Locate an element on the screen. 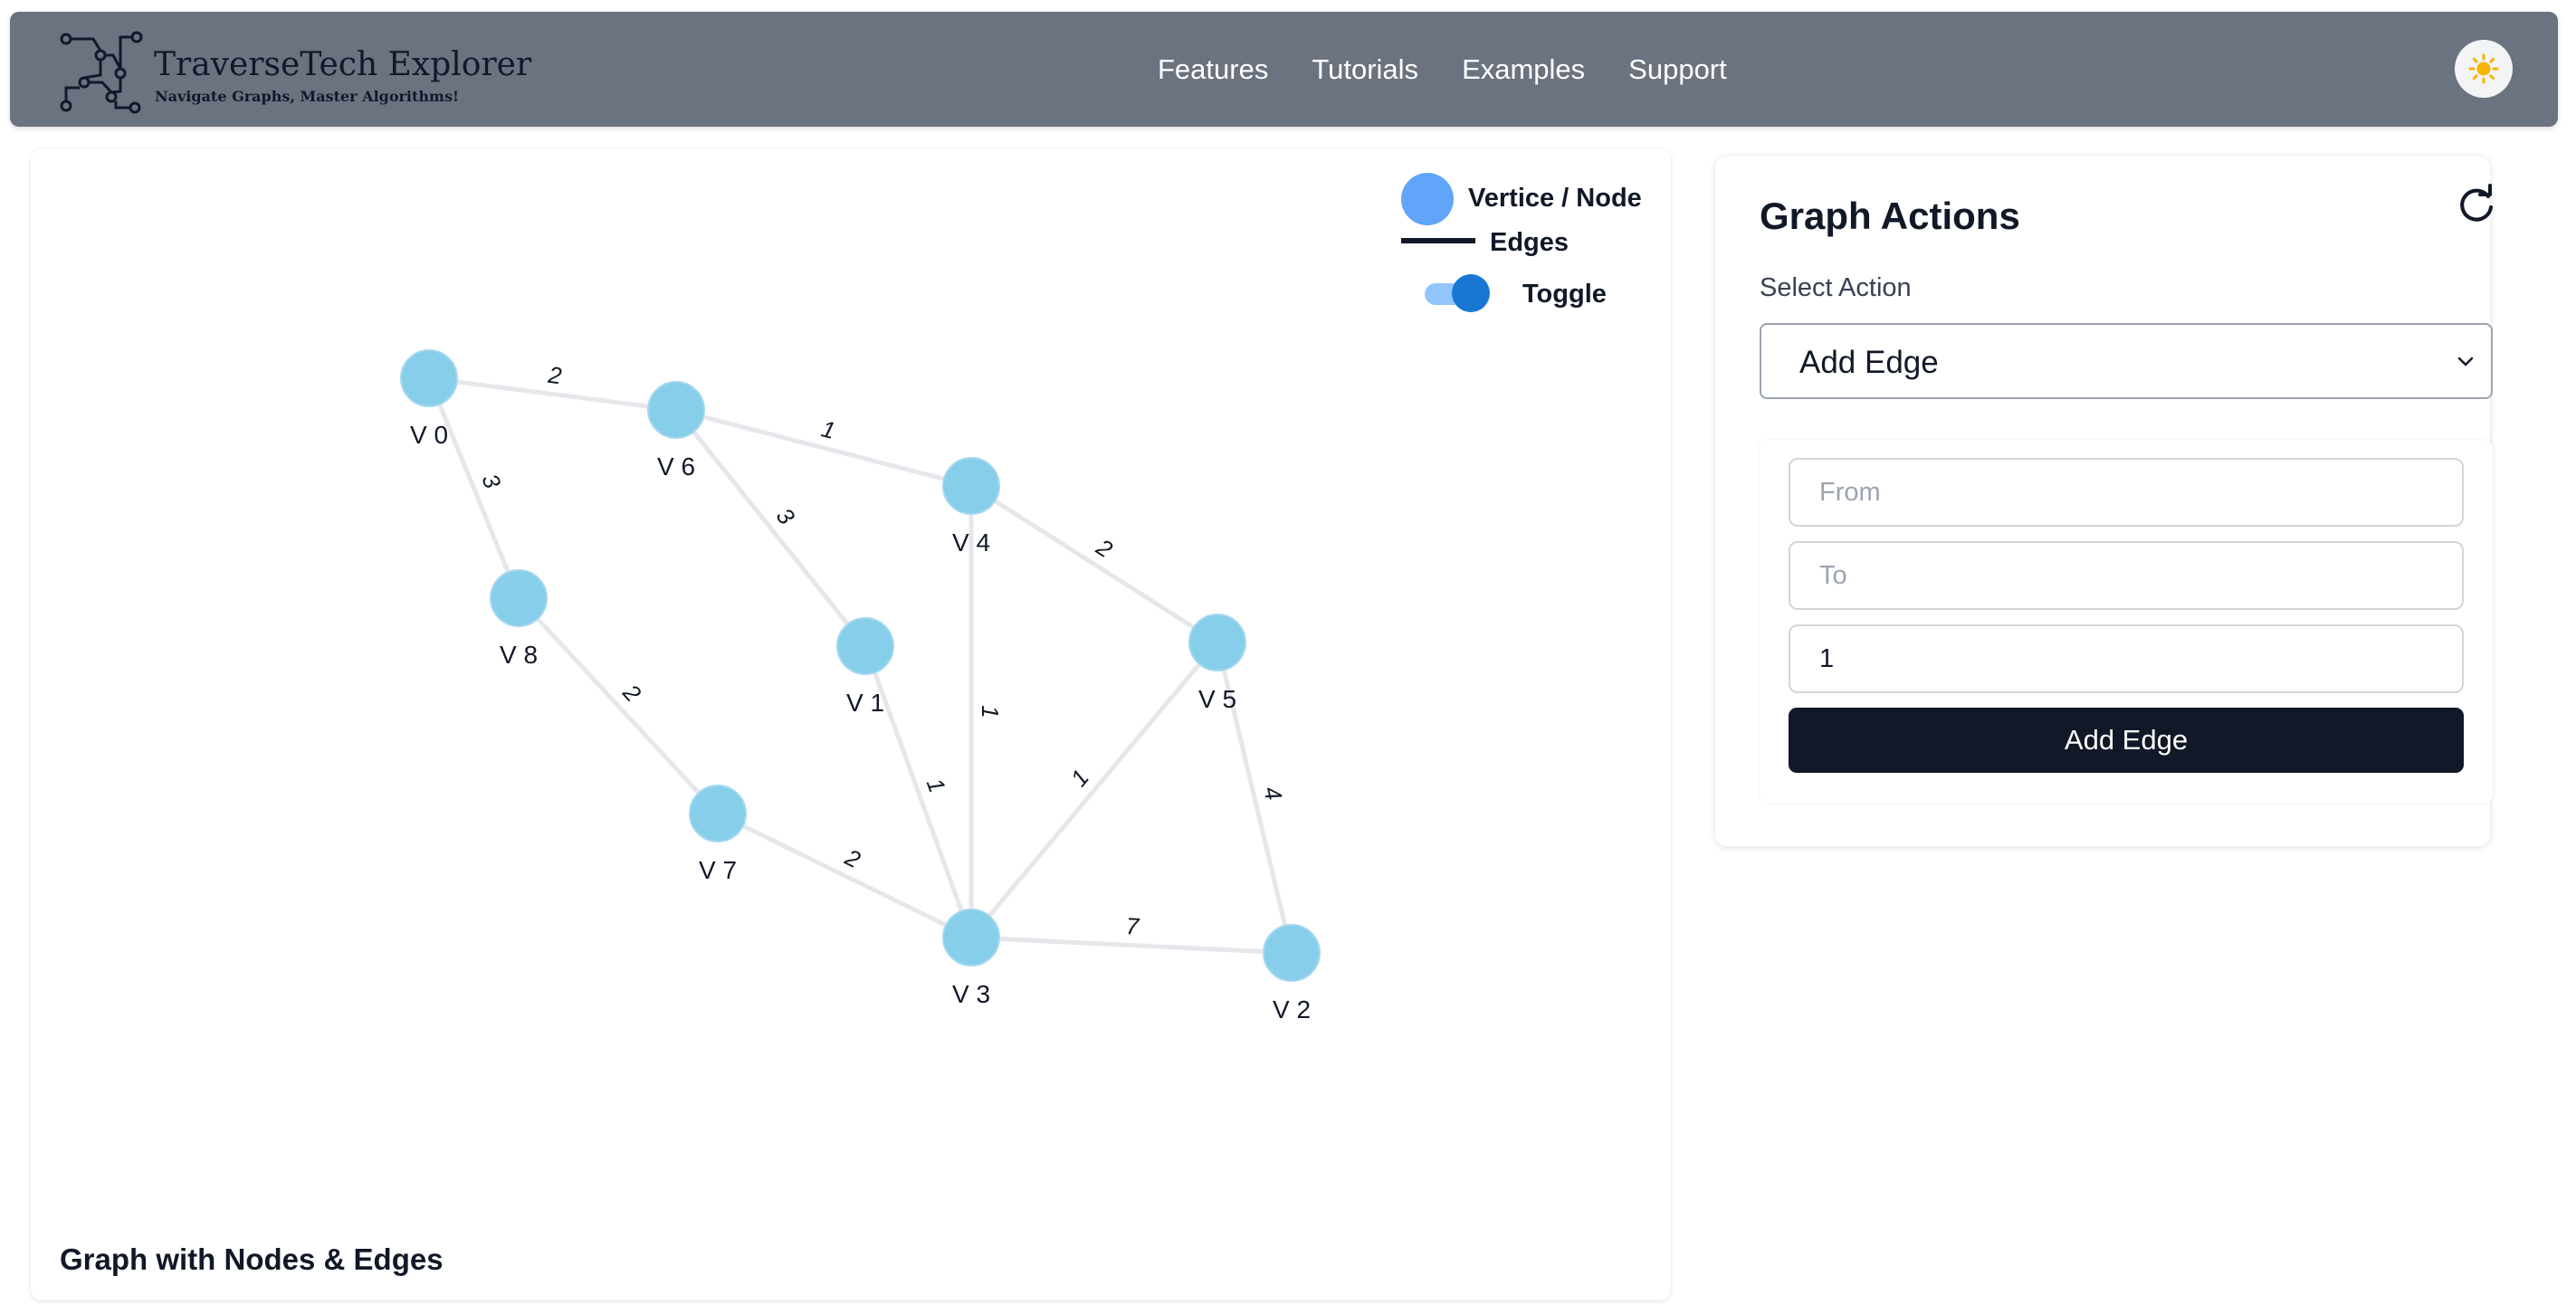 The width and height of the screenshot is (2576, 1304). node-label: V 5 is located at coordinates (1217, 699).